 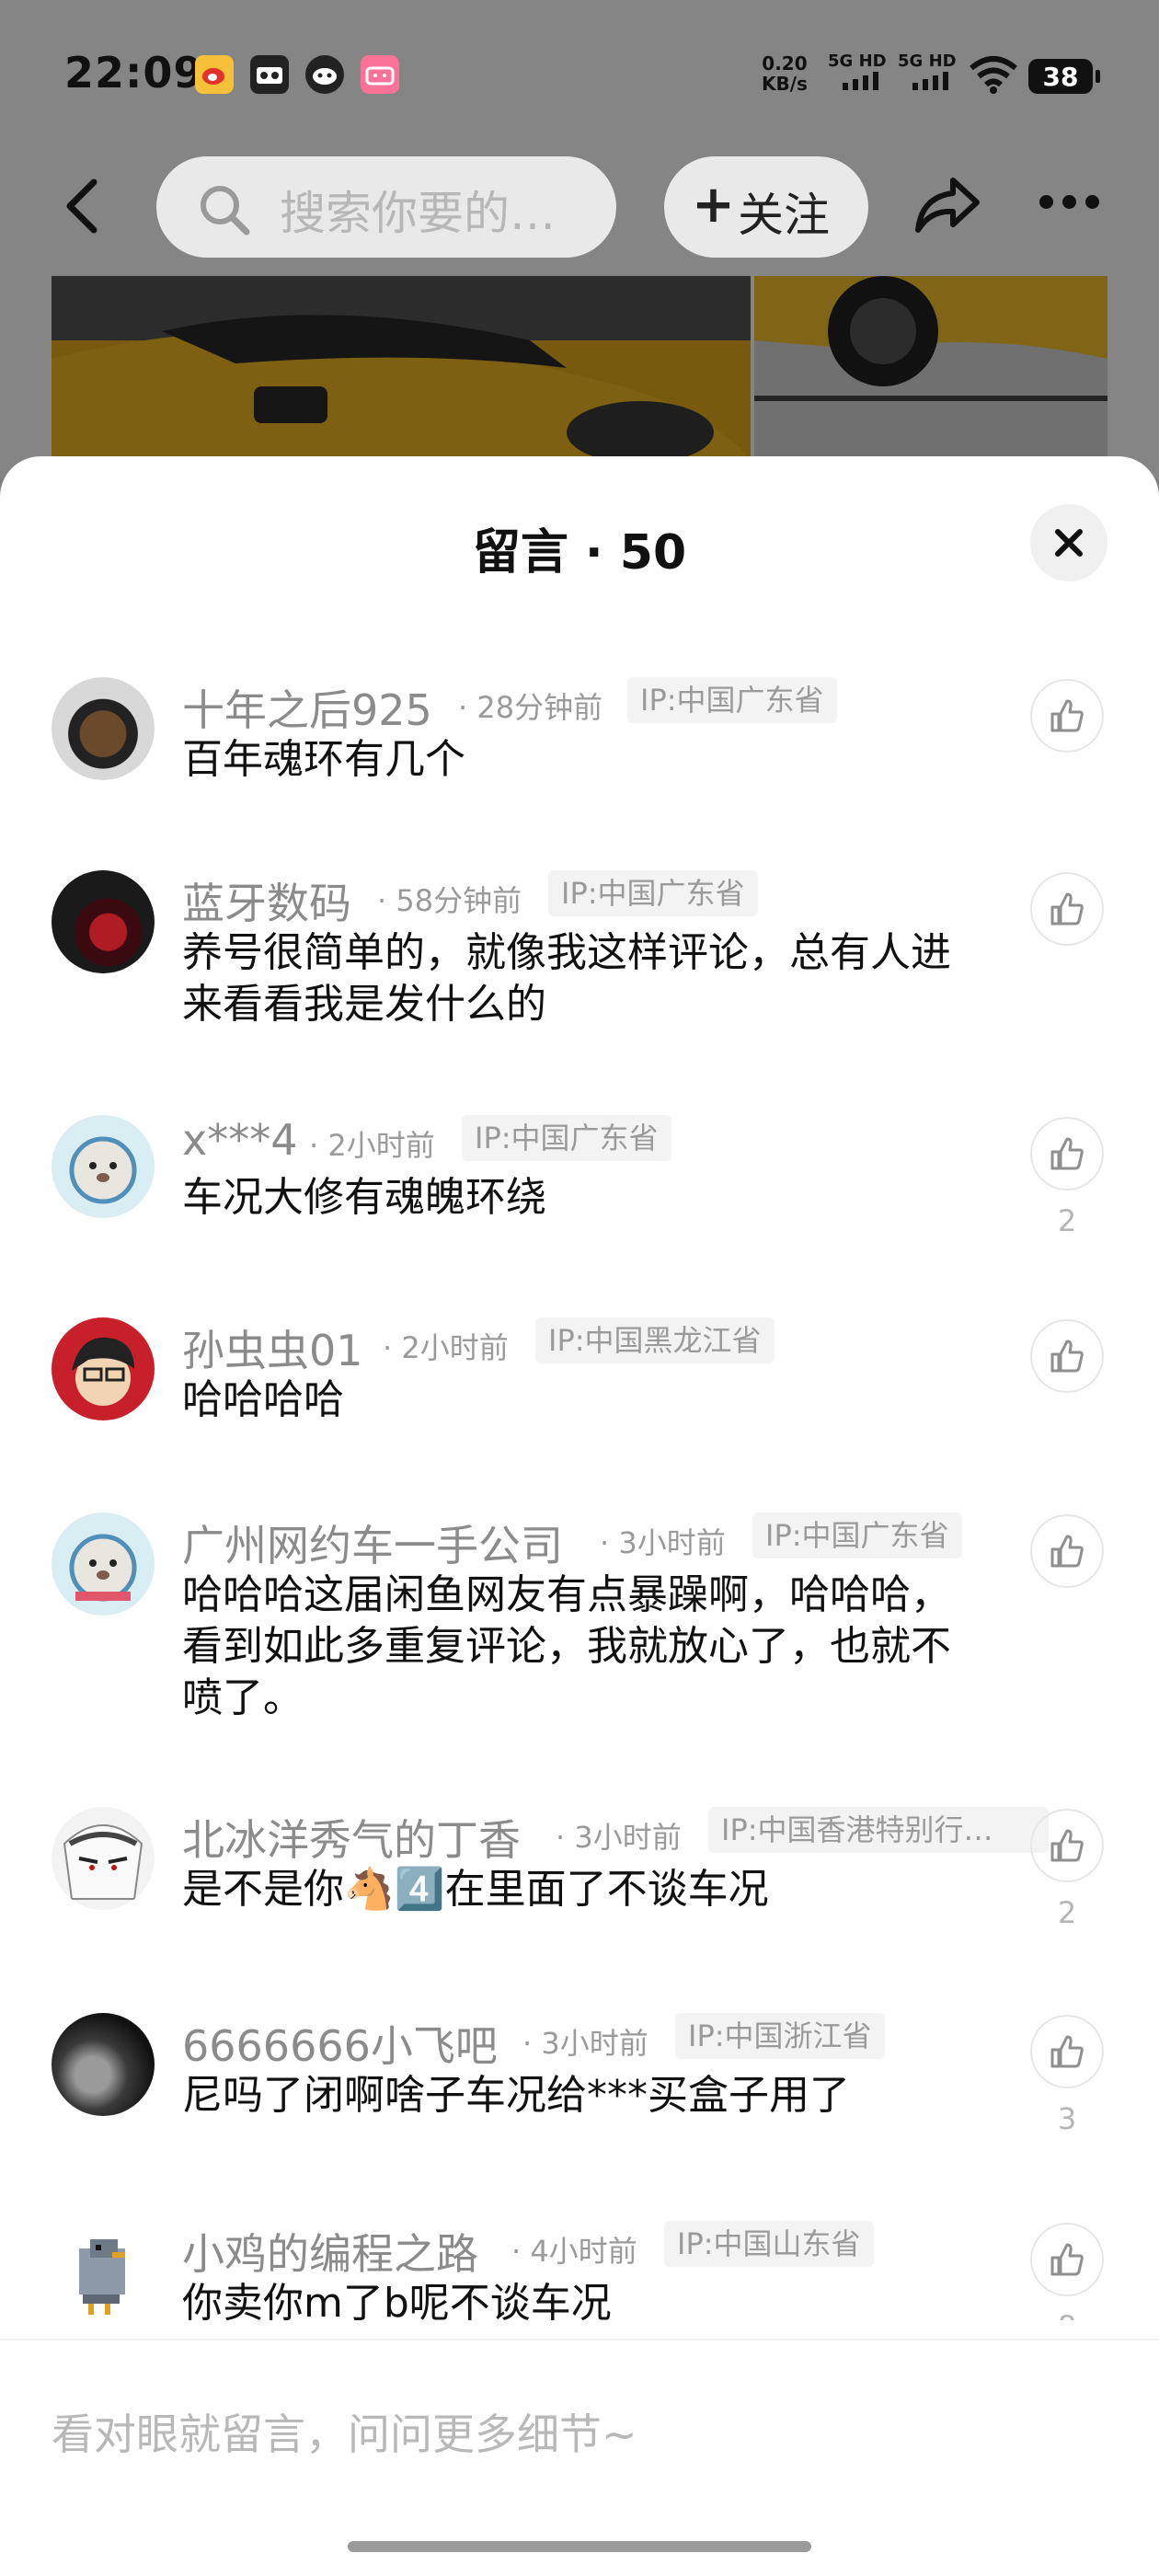 What do you see at coordinates (579, 1216) in the screenshot?
I see `comment-item: x***4 · 2小时前 IP:中国广东省 车况大修有魂魄环绕 2` at bounding box center [579, 1216].